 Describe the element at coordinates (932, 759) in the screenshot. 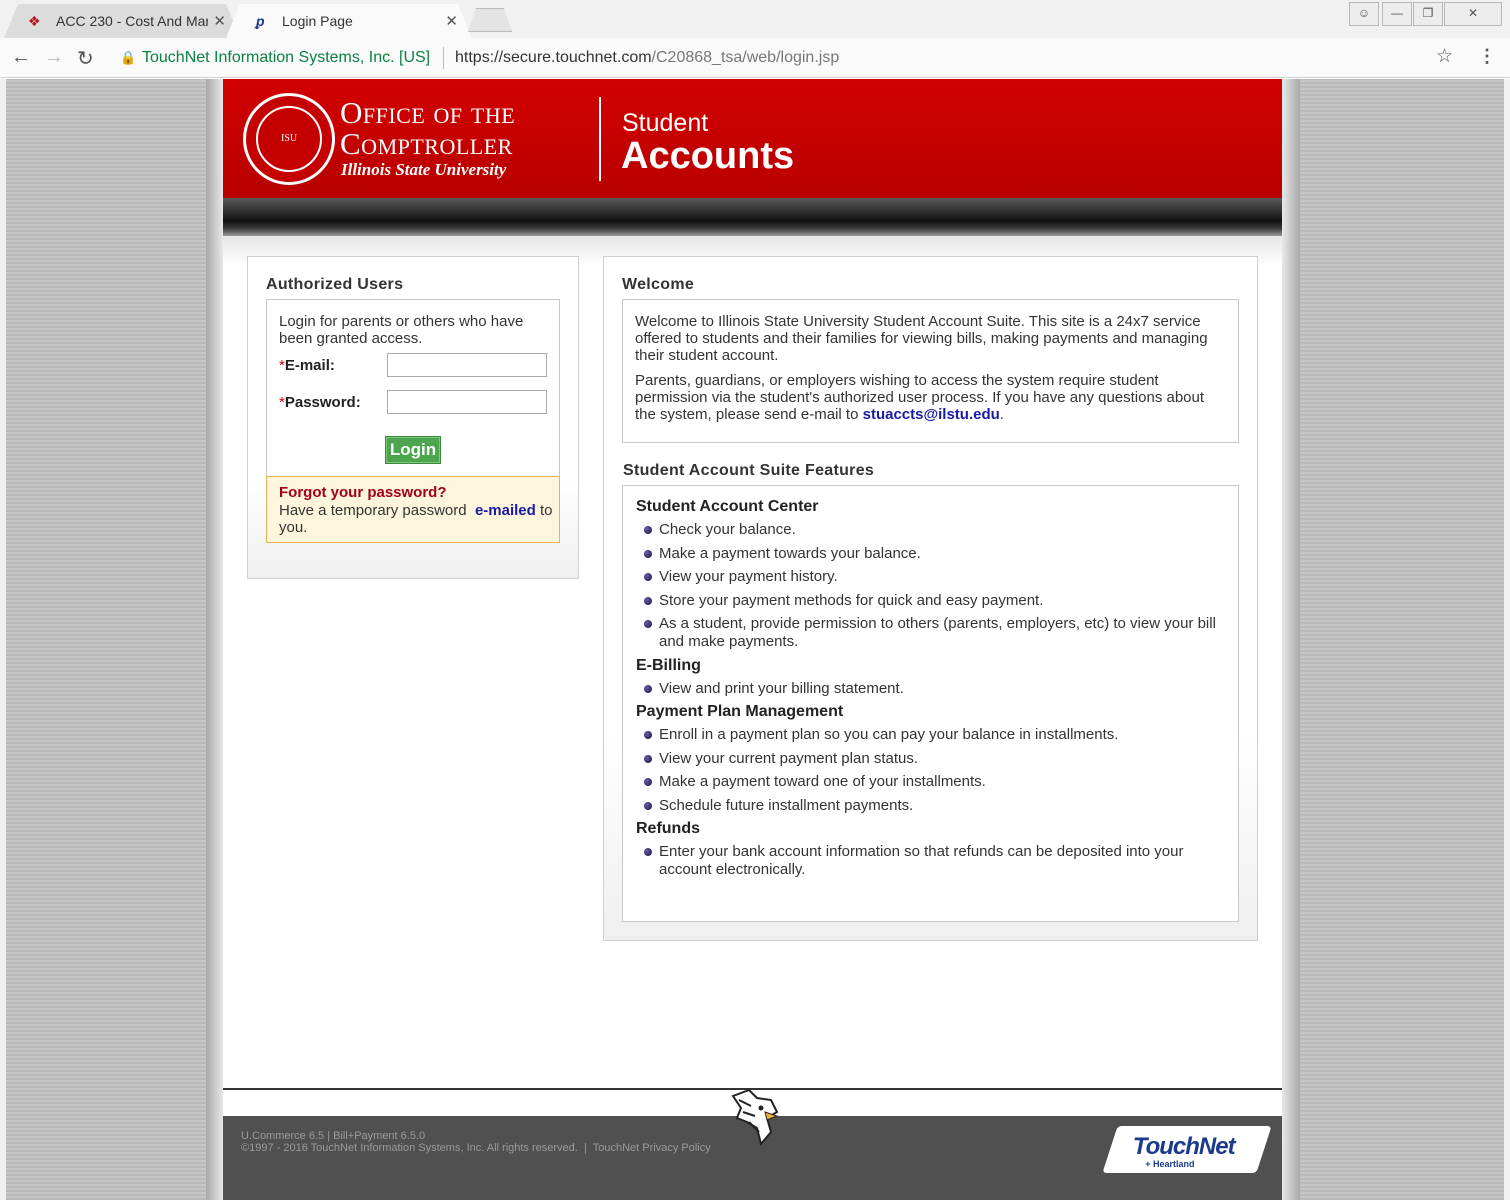

I see `list-item: View your current payment plan status.` at that location.